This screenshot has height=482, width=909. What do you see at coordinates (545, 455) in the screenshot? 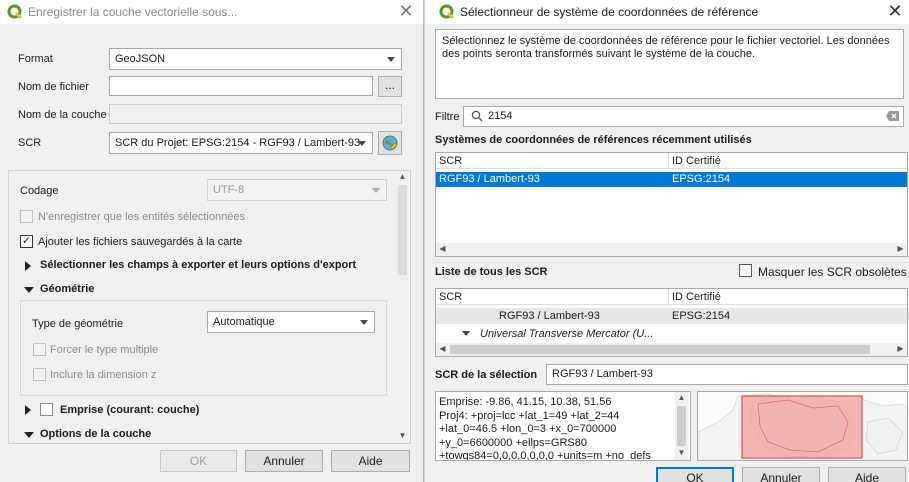
I see `details-line: +towgs84=0,0,0,0,0,0,0 +units=m +no_defs` at bounding box center [545, 455].